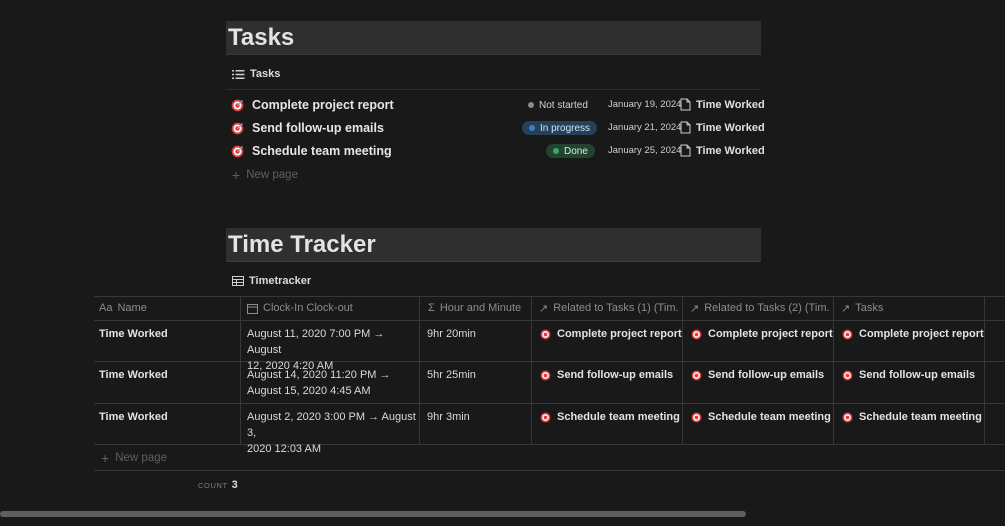 The height and width of the screenshot is (526, 1005). Describe the element at coordinates (645, 104) in the screenshot. I see `task-date: January 19, 2024` at that location.